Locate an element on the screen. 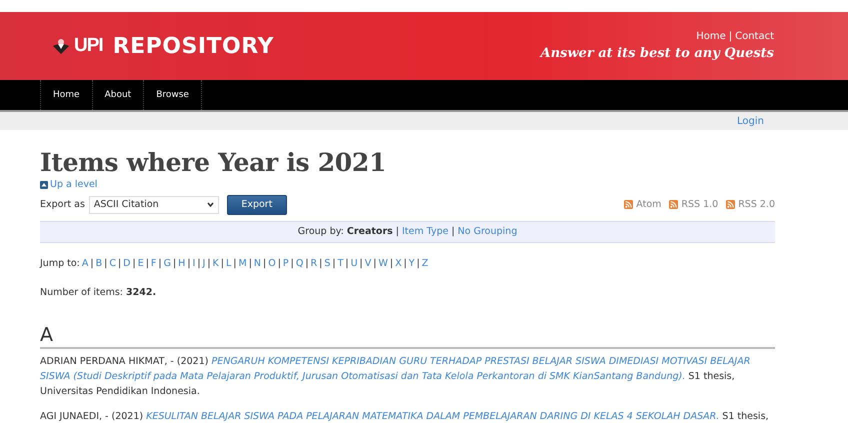  jump-to-label: Jump to: is located at coordinates (60, 263).